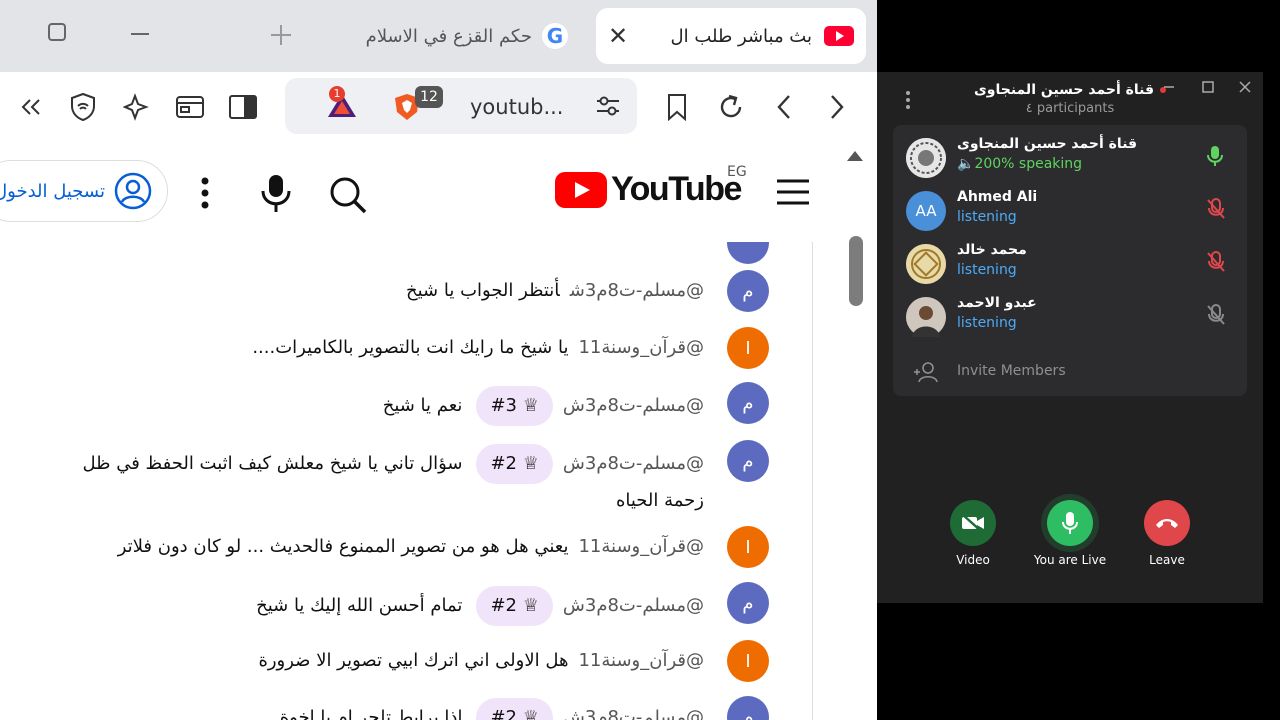  What do you see at coordinates (608, 108) in the screenshot?
I see `site-settings-icon` at bounding box center [608, 108].